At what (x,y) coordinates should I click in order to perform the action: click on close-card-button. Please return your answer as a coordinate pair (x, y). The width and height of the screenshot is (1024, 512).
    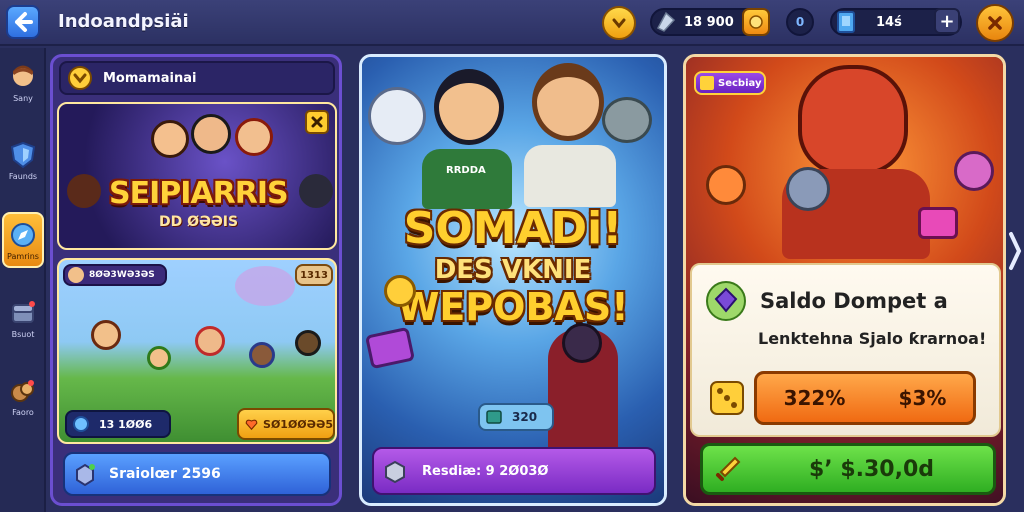
    Looking at the image, I should click on (317, 122).